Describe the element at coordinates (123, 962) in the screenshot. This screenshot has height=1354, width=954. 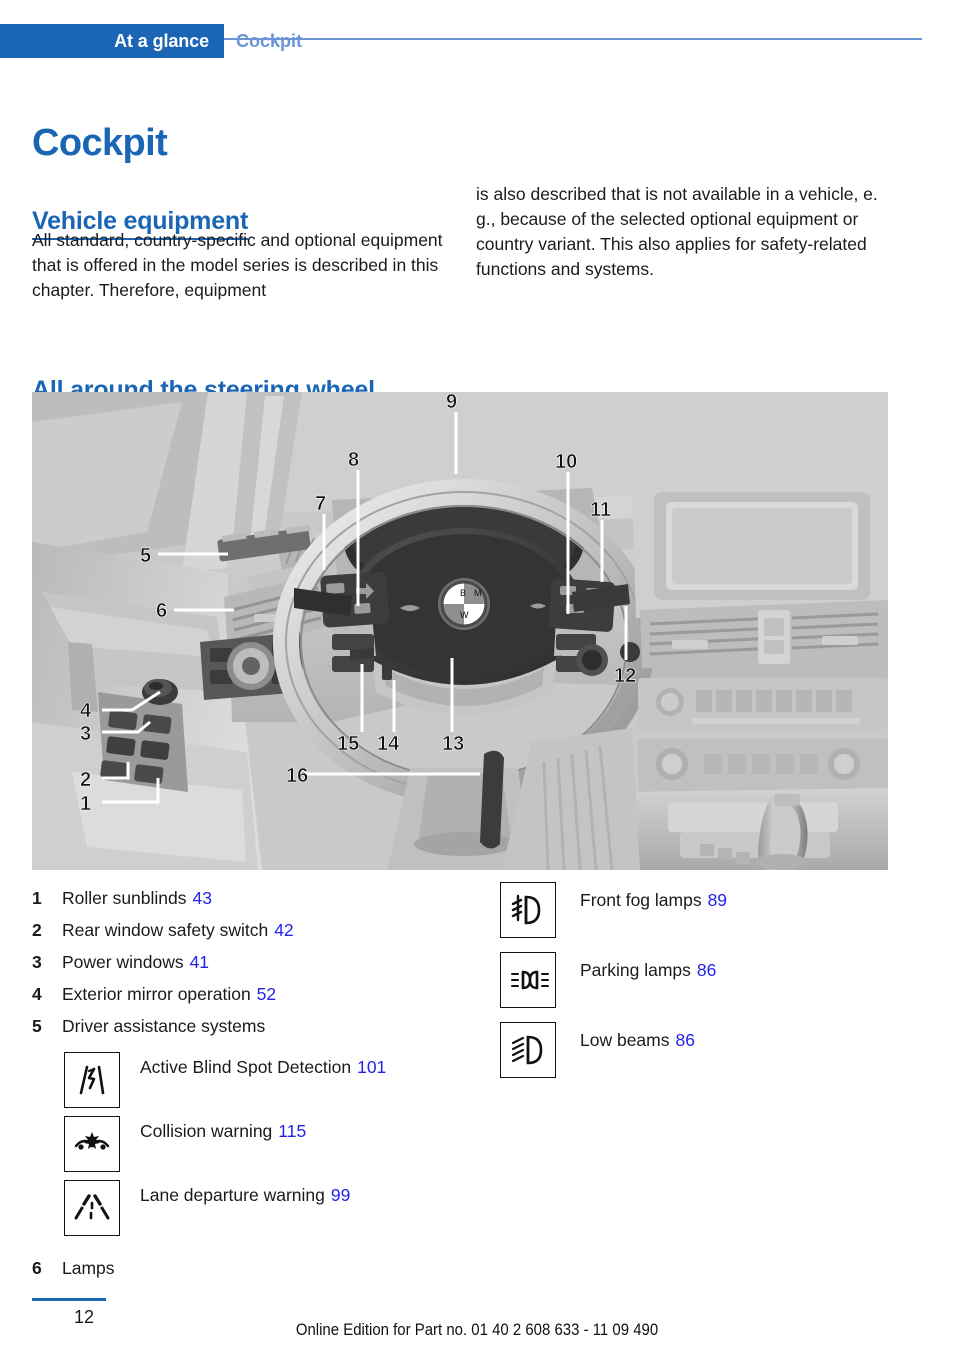
I see `legend-label: Power windows` at that location.